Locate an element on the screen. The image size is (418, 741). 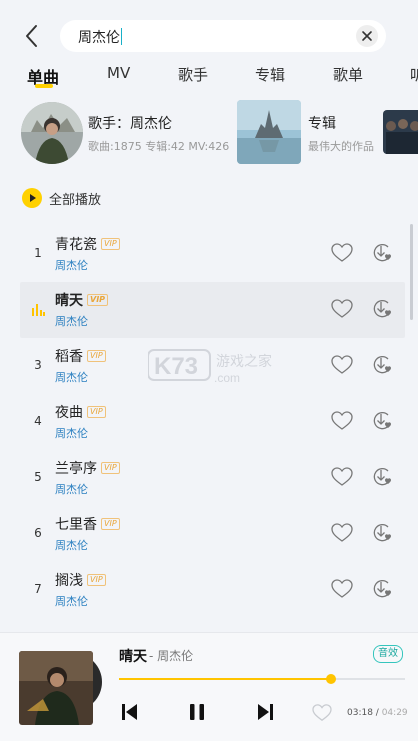
next-icon is located at coordinates (265, 712).